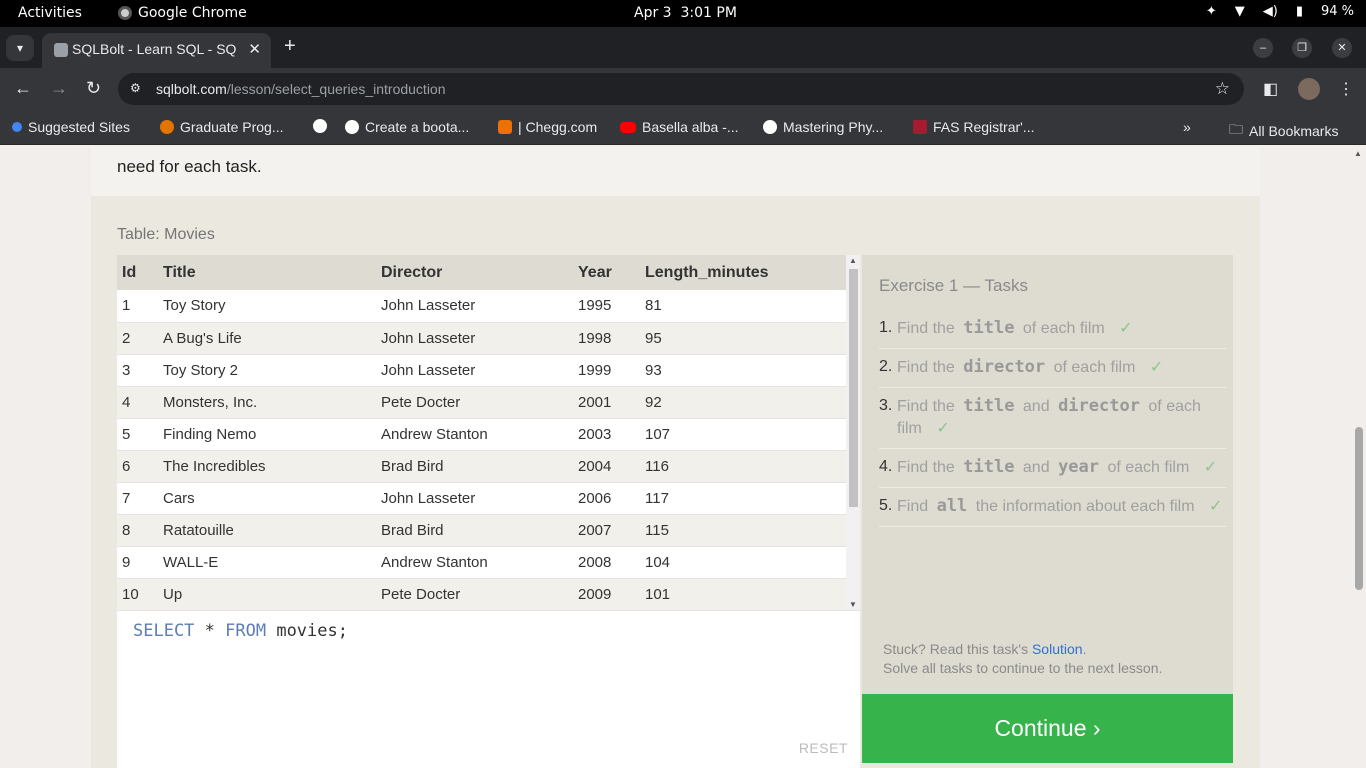  I want to click on clock: Apr 3 3:01 PM, so click(685, 13).